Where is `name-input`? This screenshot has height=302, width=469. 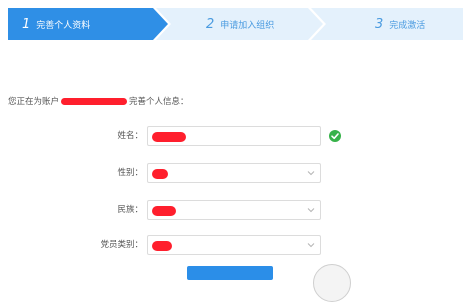
name-input is located at coordinates (234, 136).